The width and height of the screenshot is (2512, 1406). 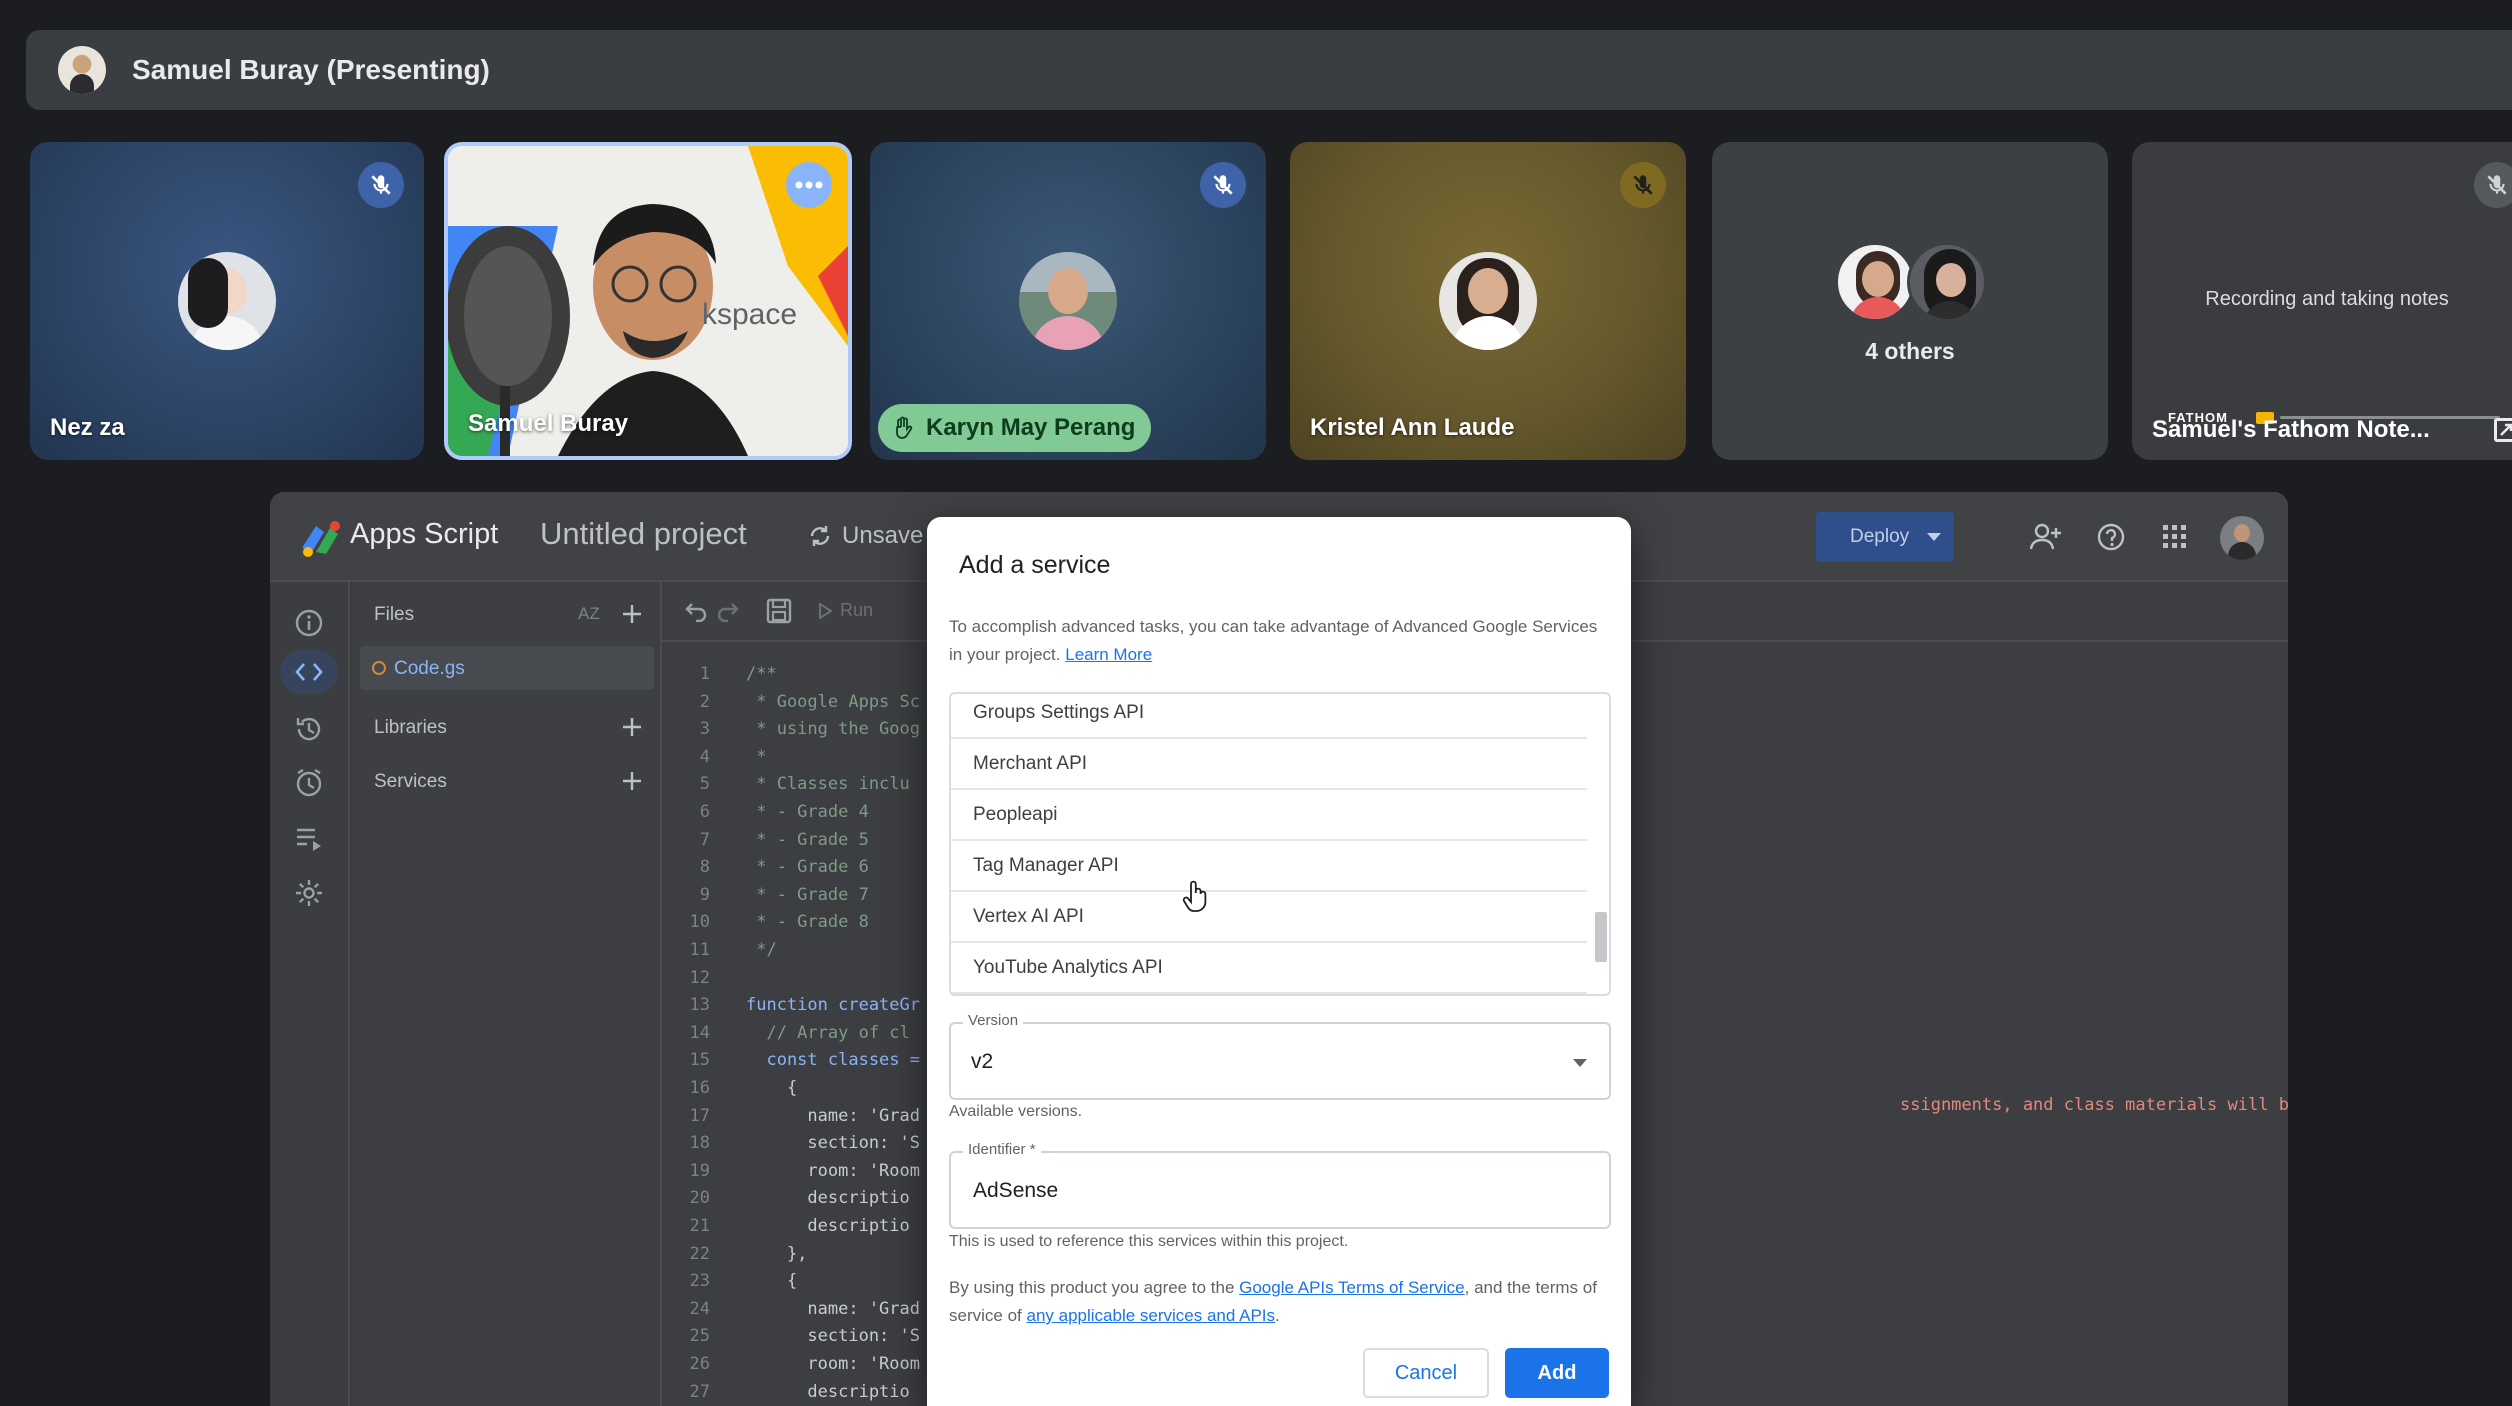 I want to click on add-file-icon, so click(x=632, y=614).